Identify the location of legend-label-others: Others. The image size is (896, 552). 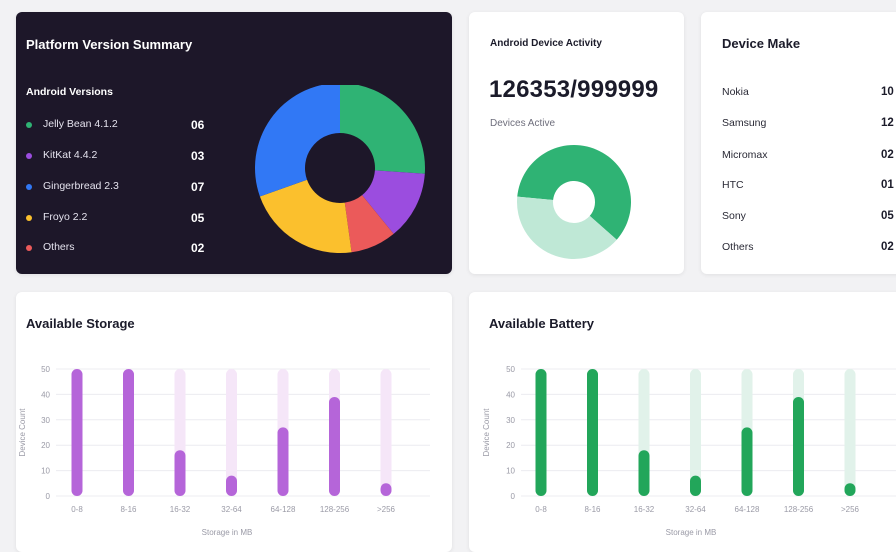
(59, 247).